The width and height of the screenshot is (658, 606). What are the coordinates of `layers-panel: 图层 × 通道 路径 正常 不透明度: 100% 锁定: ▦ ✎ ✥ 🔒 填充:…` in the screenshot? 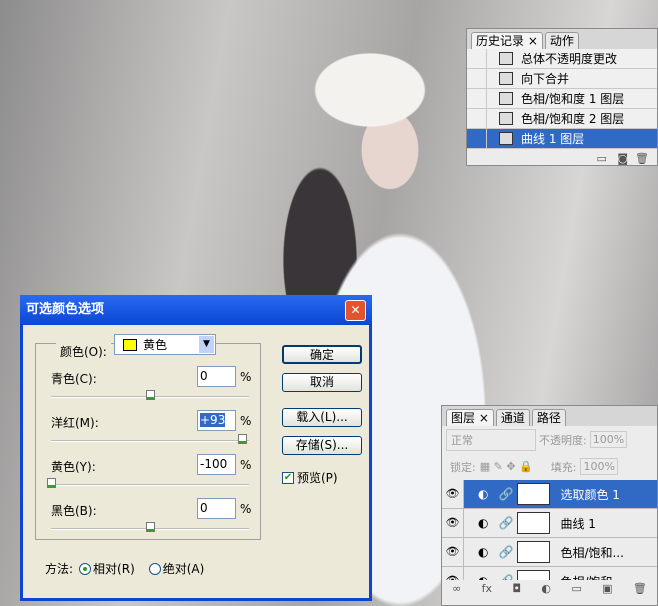 It's located at (549, 505).